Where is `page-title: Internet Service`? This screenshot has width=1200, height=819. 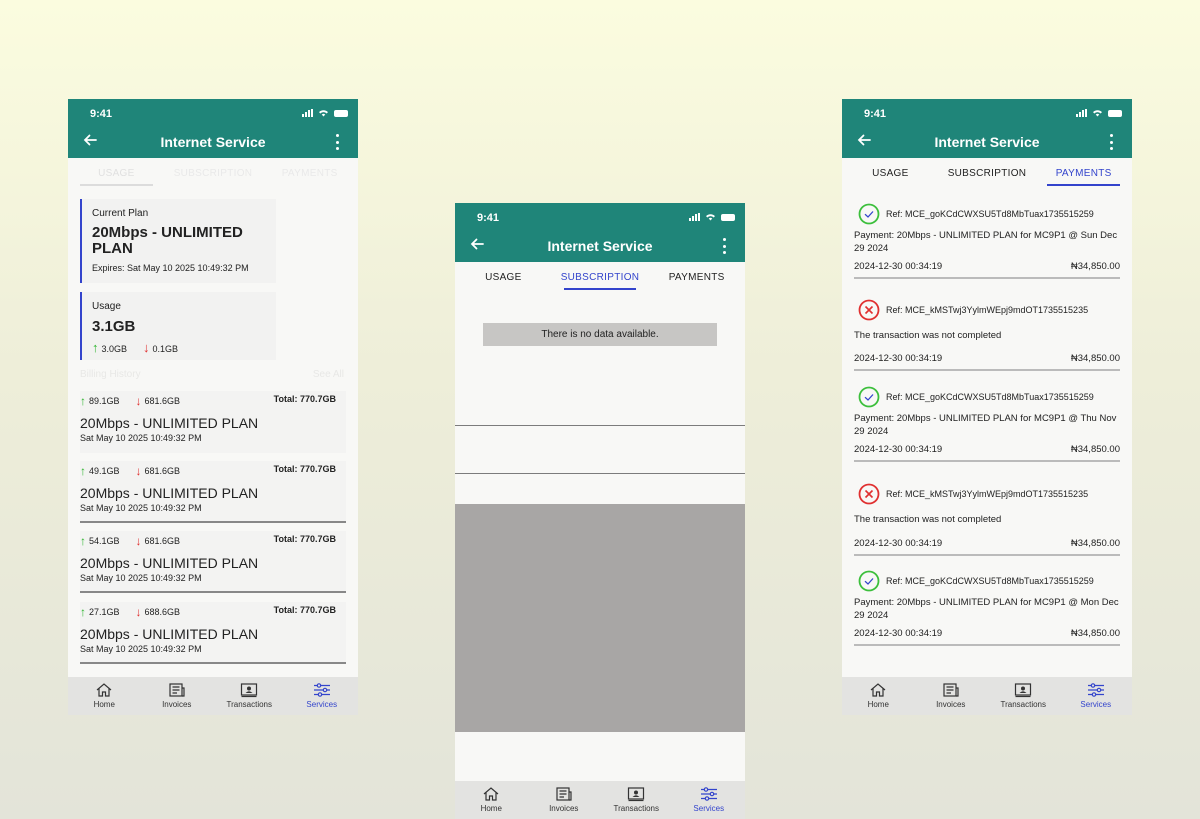 page-title: Internet Service is located at coordinates (600, 246).